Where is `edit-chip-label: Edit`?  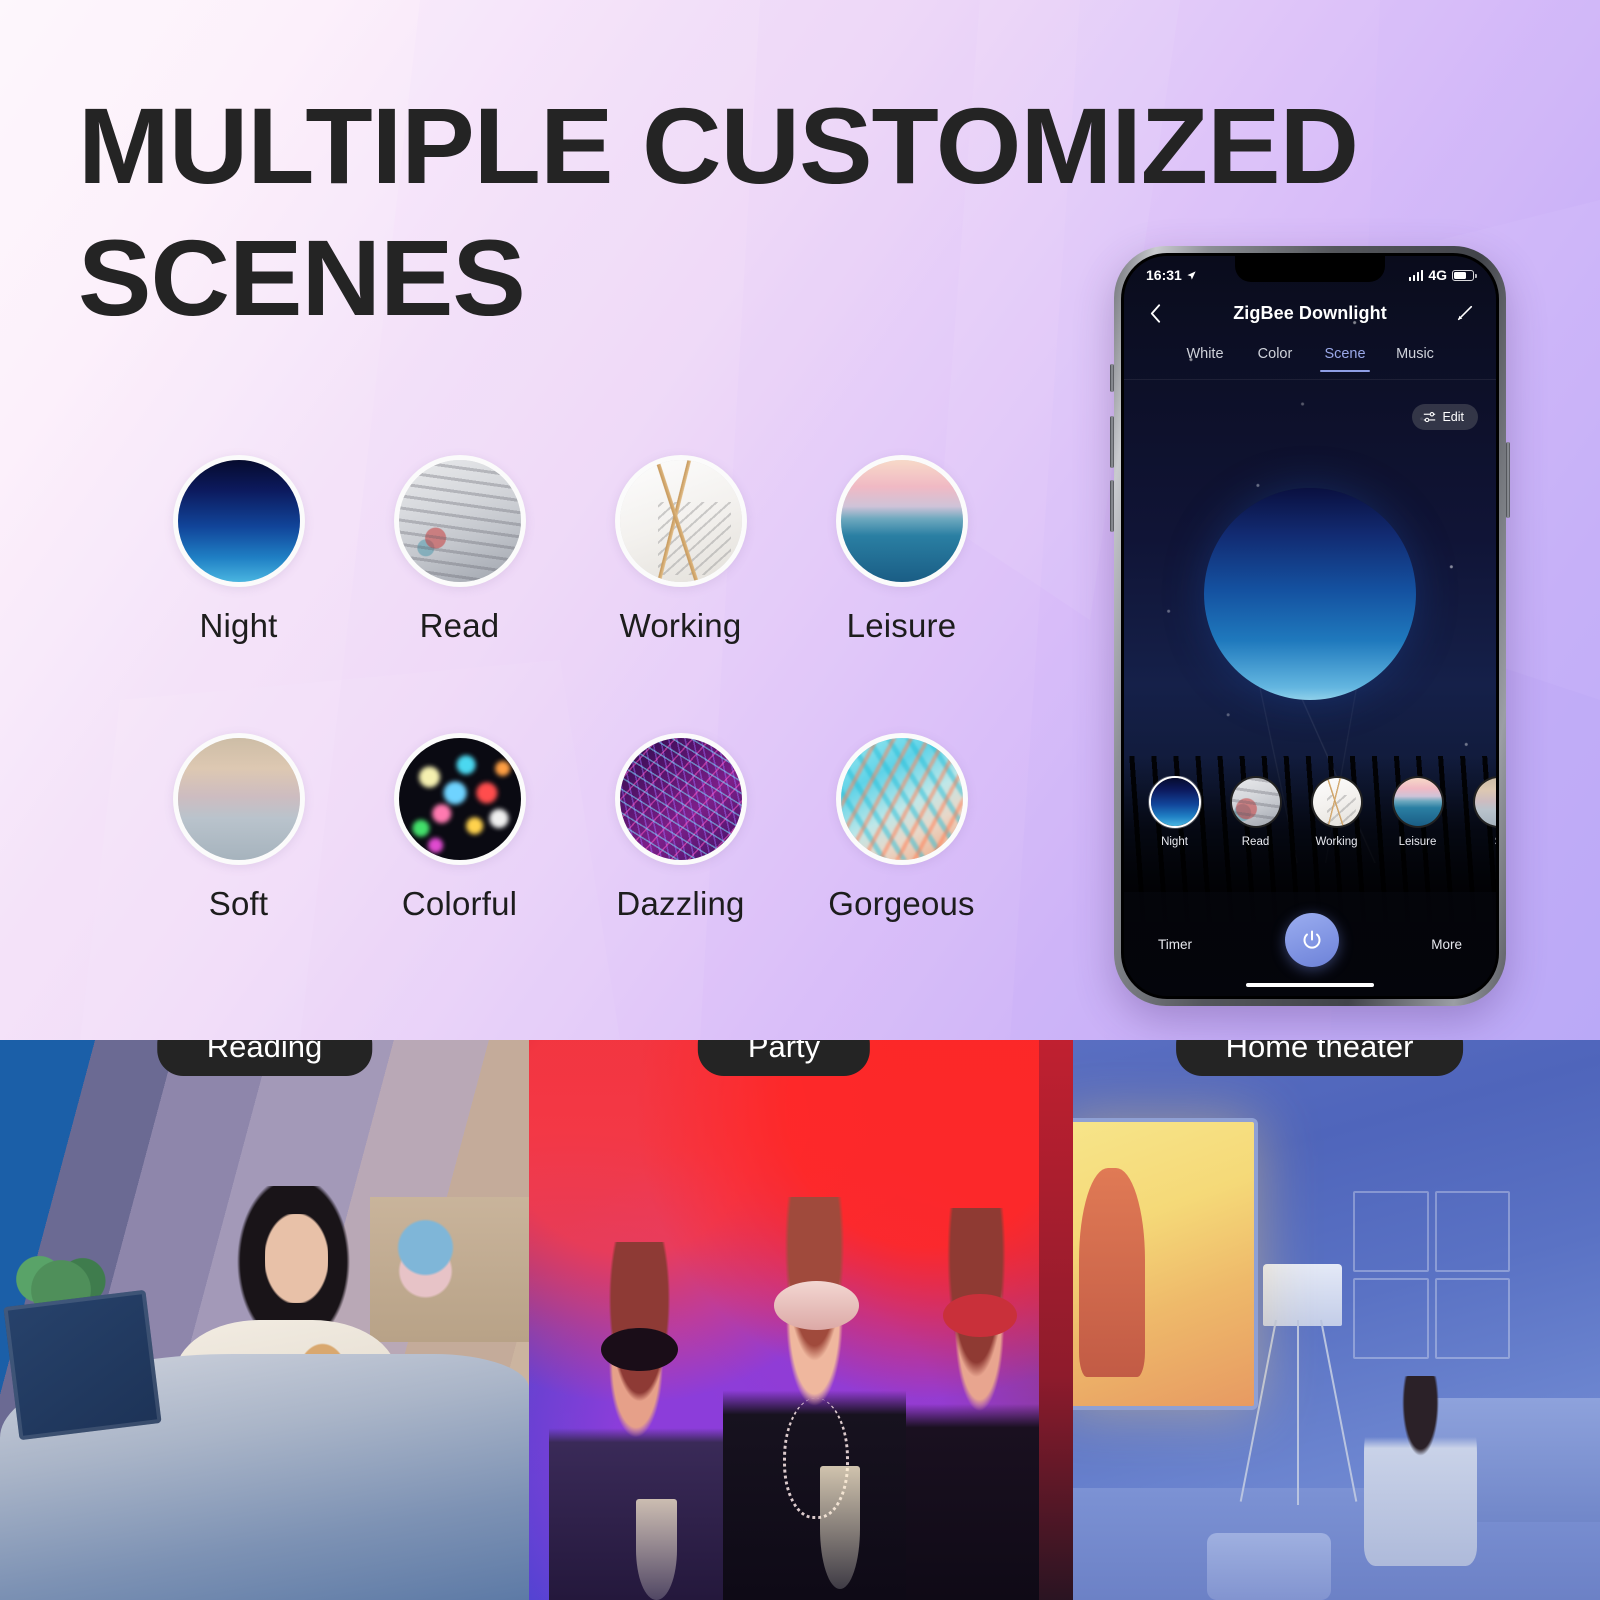
edit-chip-label: Edit is located at coordinates (1453, 417).